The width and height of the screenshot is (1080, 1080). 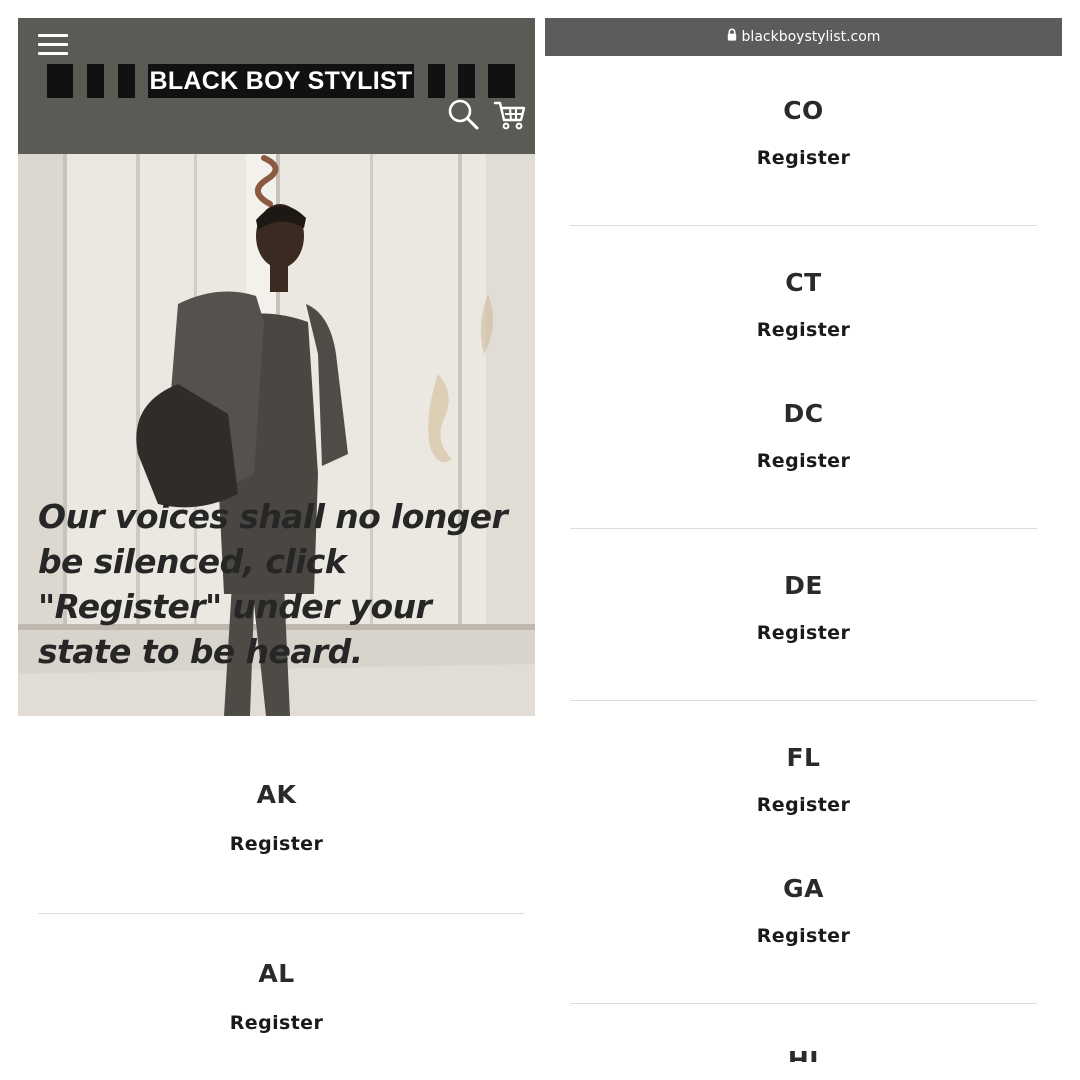 What do you see at coordinates (803, 158) in the screenshot?
I see `register-link-co: Register` at bounding box center [803, 158].